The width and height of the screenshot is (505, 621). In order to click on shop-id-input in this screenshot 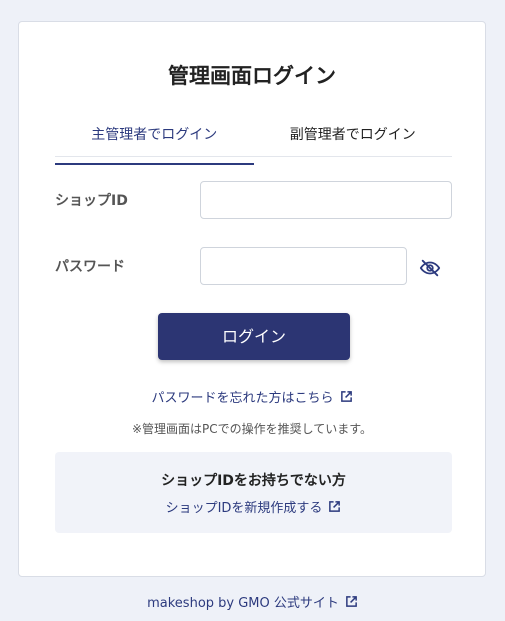, I will do `click(326, 200)`.